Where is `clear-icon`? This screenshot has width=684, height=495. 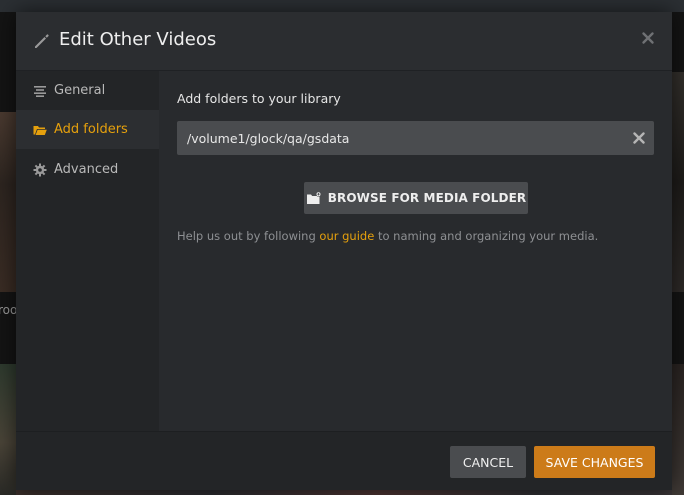
clear-icon is located at coordinates (639, 138).